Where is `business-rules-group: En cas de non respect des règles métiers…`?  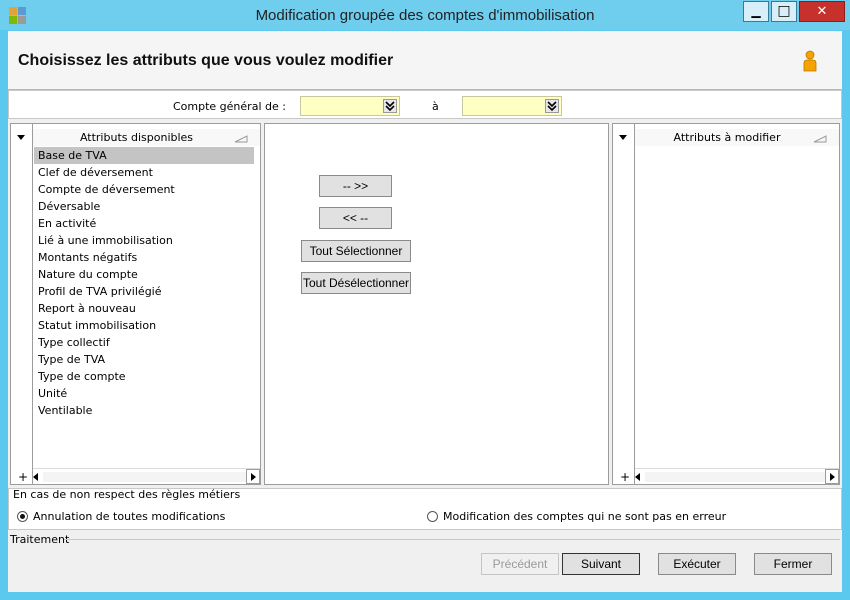
business-rules-group: En cas de non respect des règles métiers… is located at coordinates (425, 509).